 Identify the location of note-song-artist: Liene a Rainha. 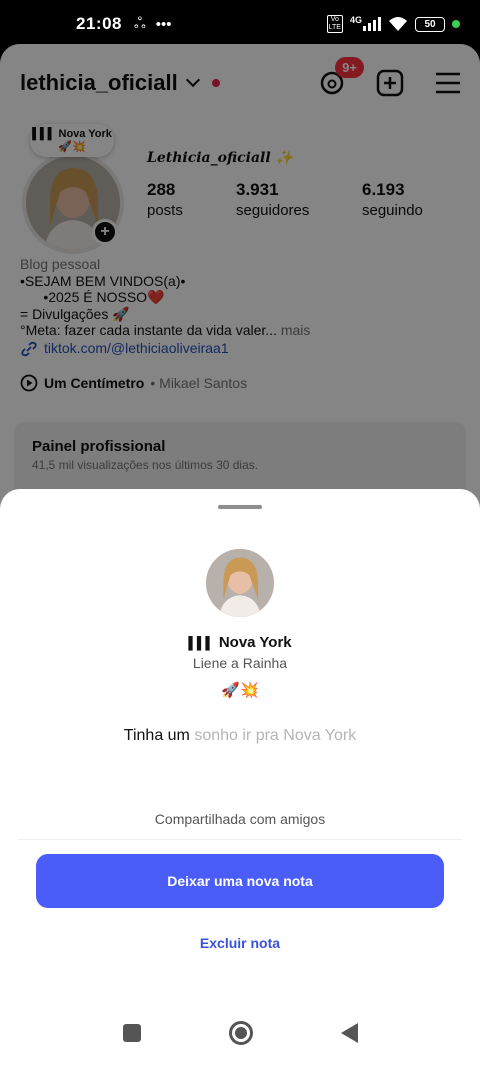
(240, 663).